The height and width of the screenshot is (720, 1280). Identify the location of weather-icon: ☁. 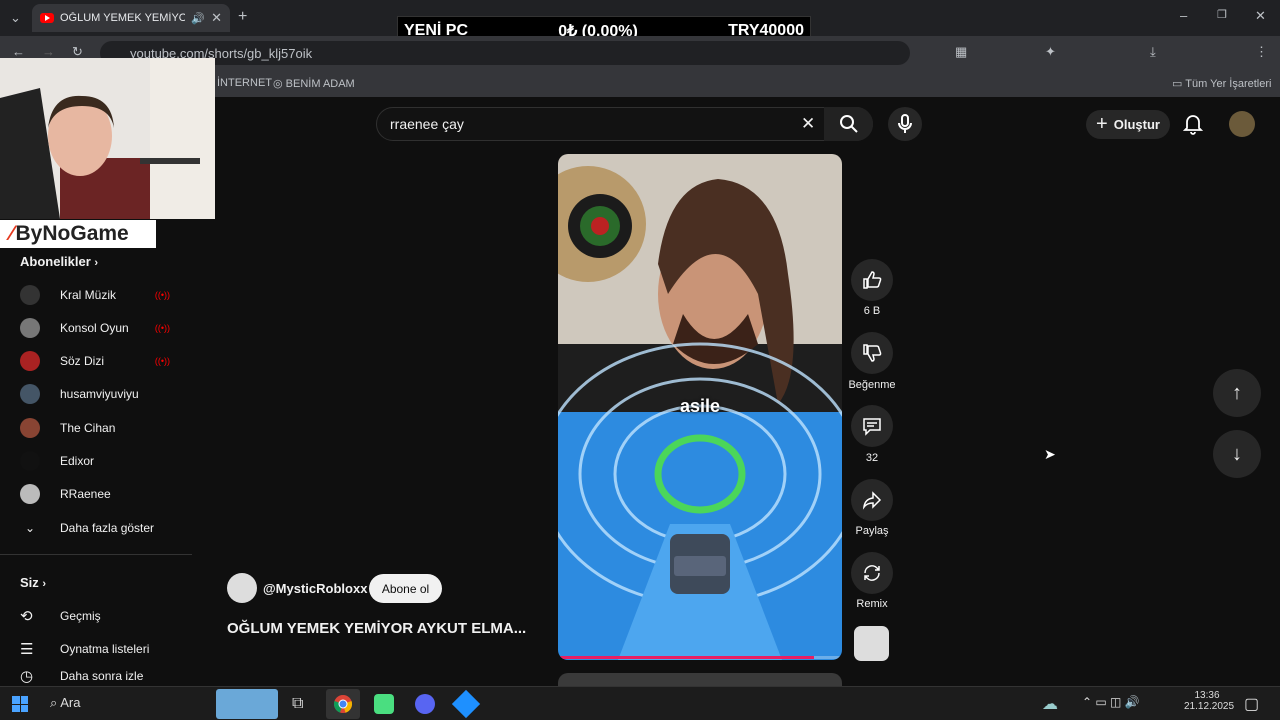
(1050, 704).